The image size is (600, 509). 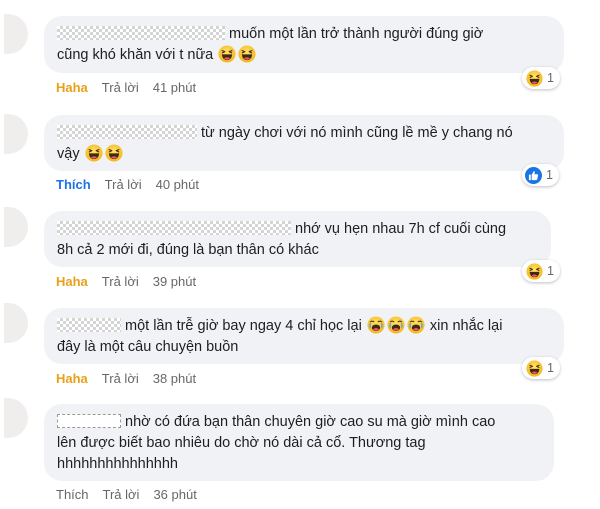 What do you see at coordinates (466, 326) in the screenshot?
I see `comment-text-line-1b: xin nhắc lại` at bounding box center [466, 326].